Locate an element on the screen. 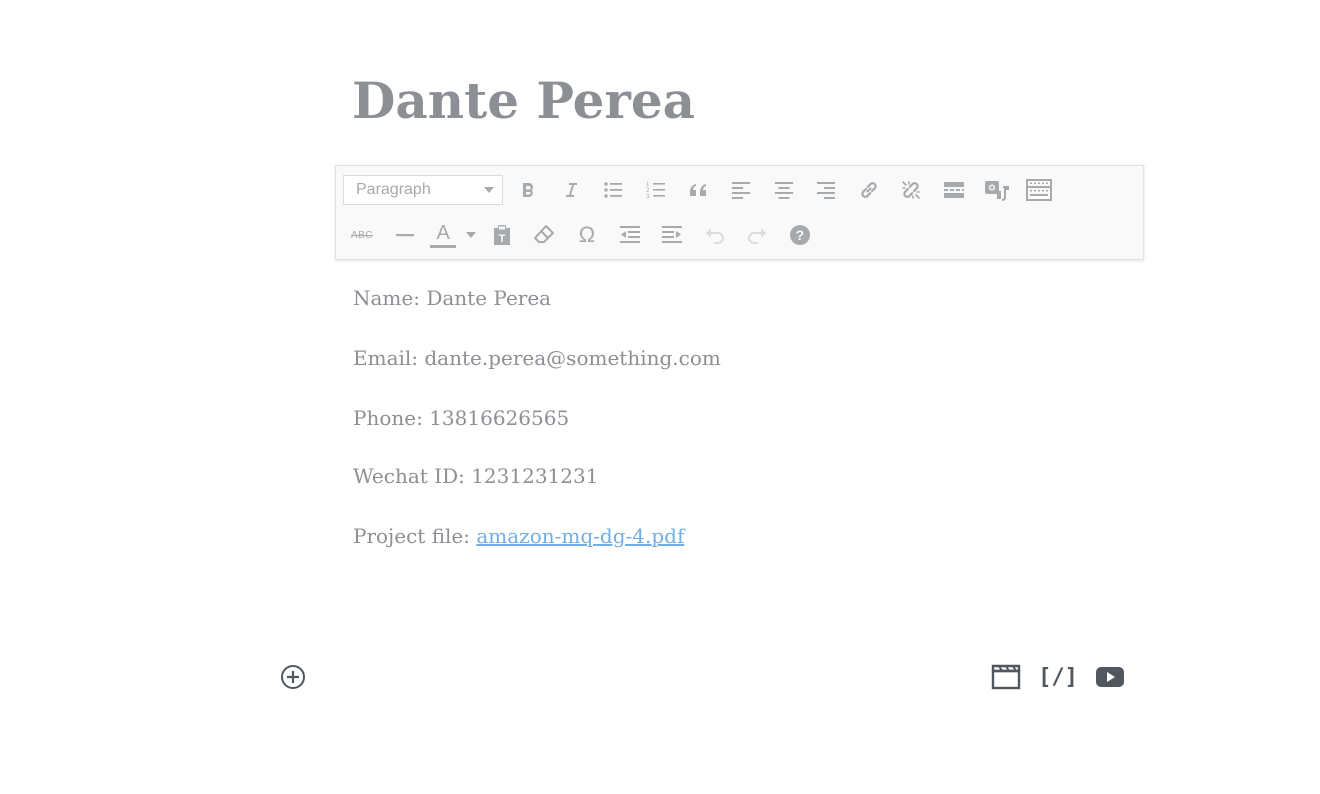  align-center-icon is located at coordinates (783, 190).